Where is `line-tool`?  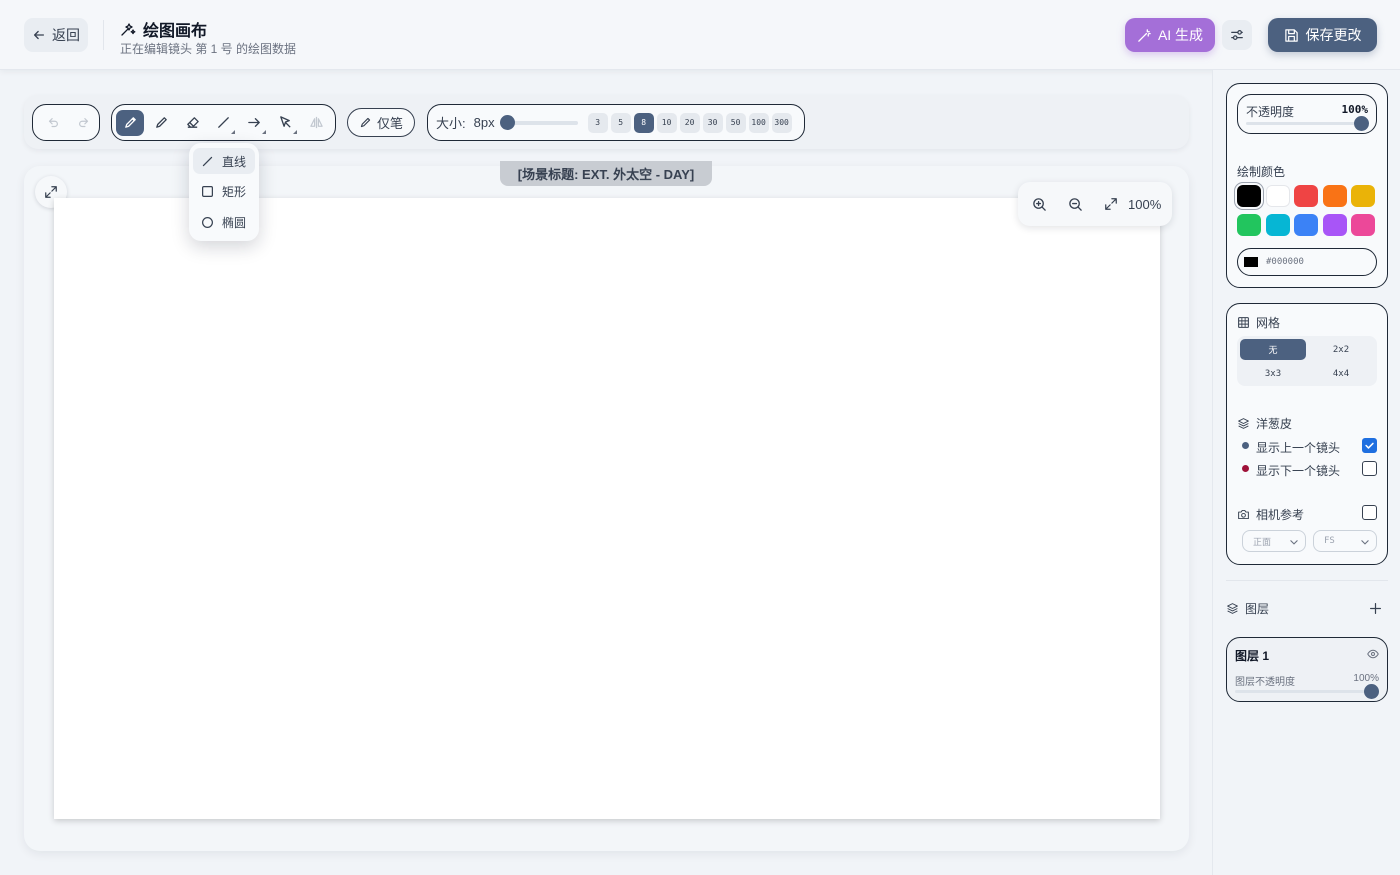
line-tool is located at coordinates (223, 123).